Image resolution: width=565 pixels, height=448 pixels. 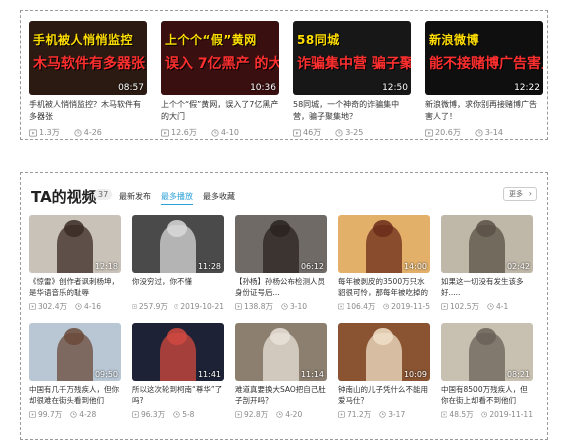 I want to click on section-header: TA的视频 37 最新发布 最多播放 最多收藏 更多 ›, so click(x=285, y=196).